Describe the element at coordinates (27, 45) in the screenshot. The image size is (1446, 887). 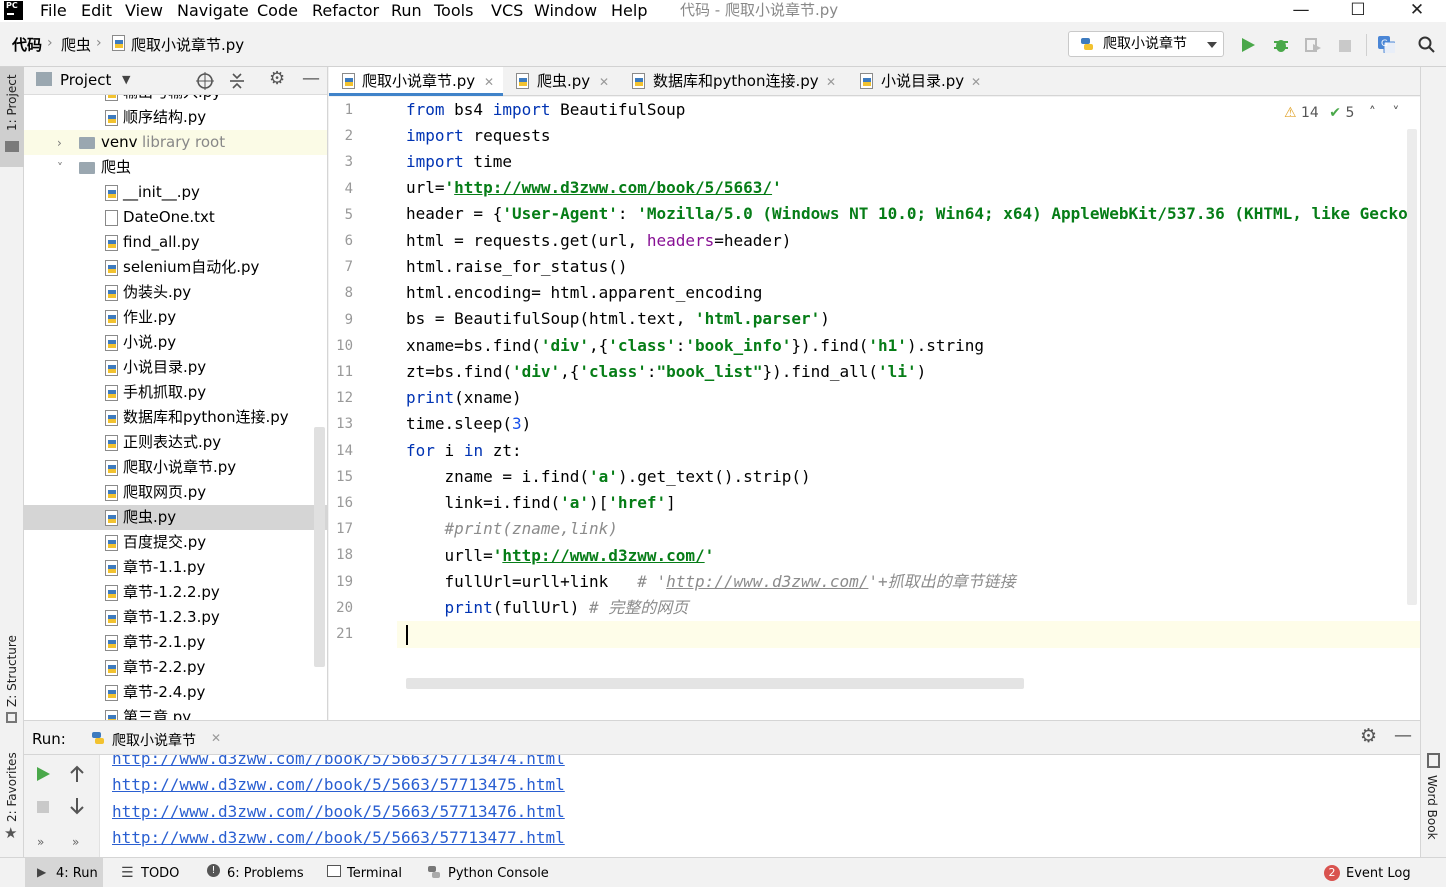
I see `breadcrumb-project: 代码` at that location.